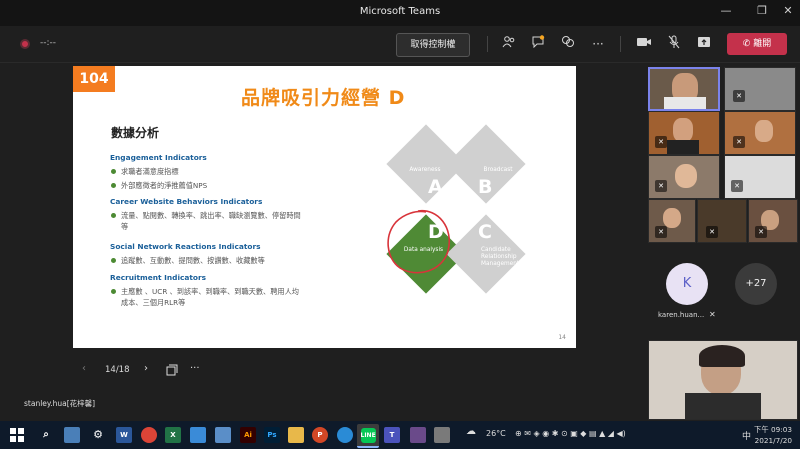  What do you see at coordinates (248, 435) in the screenshot?
I see `illustrator-icon: Ai` at bounding box center [248, 435].